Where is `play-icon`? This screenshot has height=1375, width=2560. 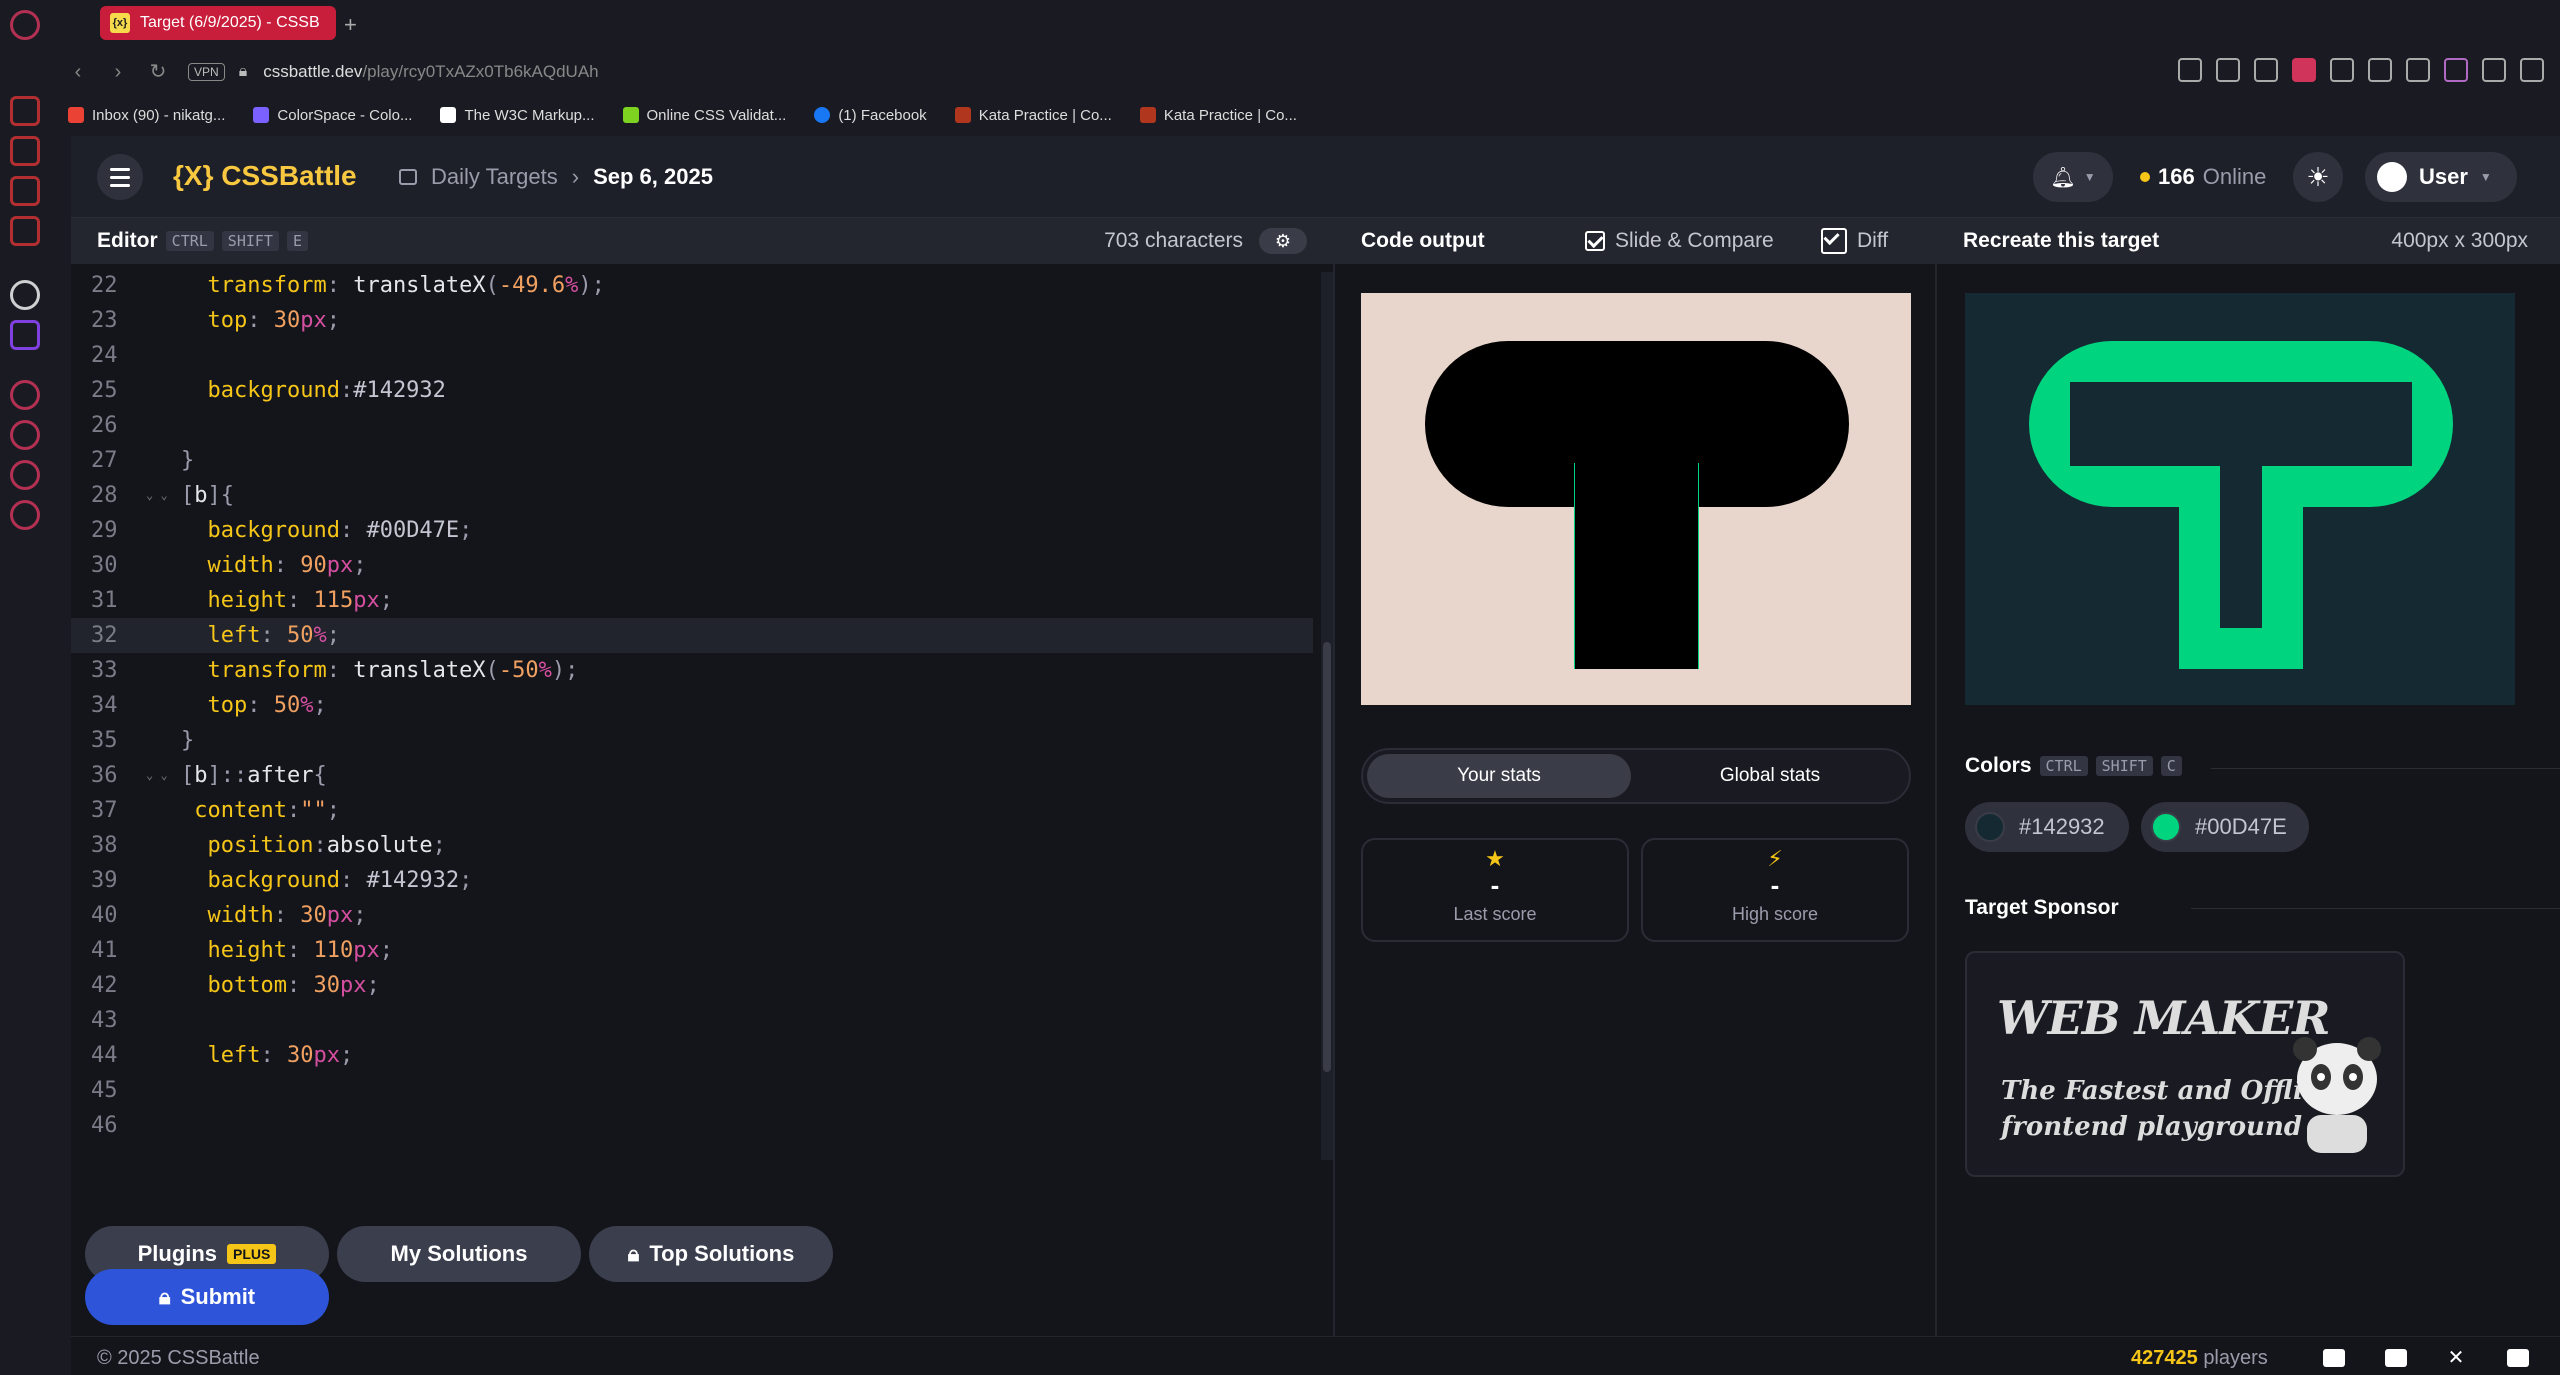 play-icon is located at coordinates (2342, 70).